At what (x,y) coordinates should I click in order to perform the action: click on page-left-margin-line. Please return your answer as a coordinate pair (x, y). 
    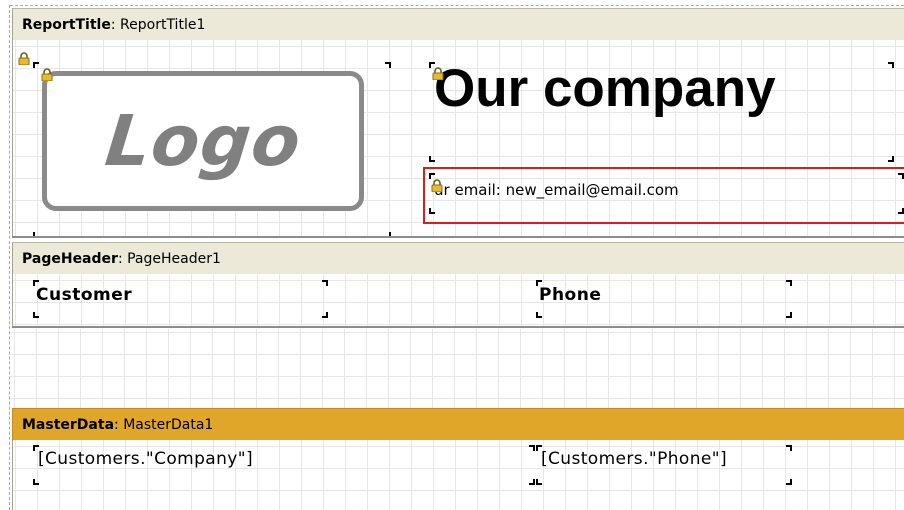
    Looking at the image, I should click on (9, 257).